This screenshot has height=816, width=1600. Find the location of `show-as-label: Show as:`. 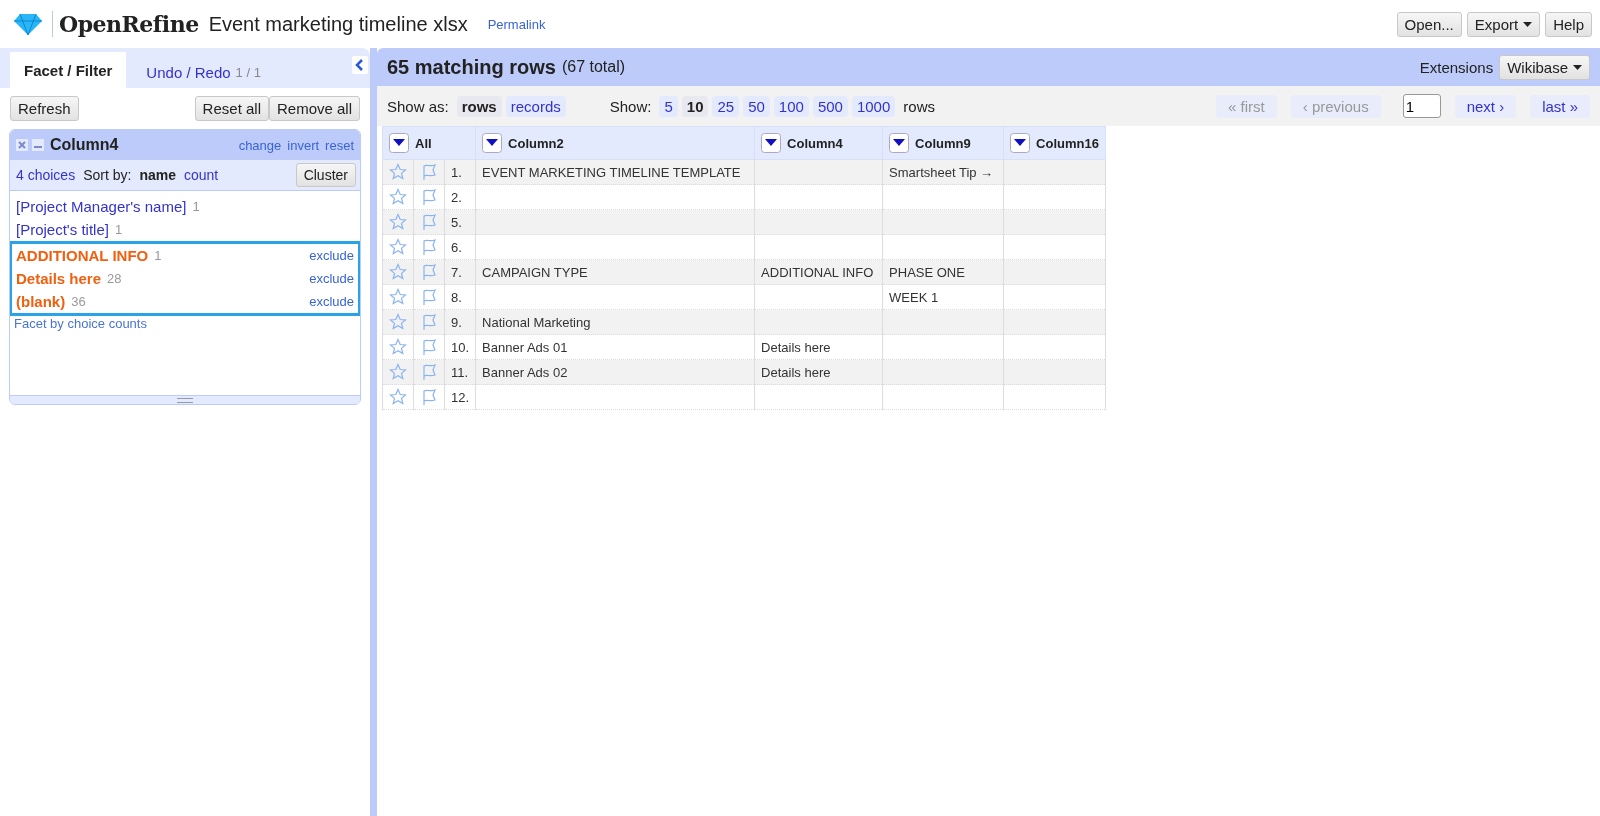

show-as-label: Show as: is located at coordinates (418, 106).